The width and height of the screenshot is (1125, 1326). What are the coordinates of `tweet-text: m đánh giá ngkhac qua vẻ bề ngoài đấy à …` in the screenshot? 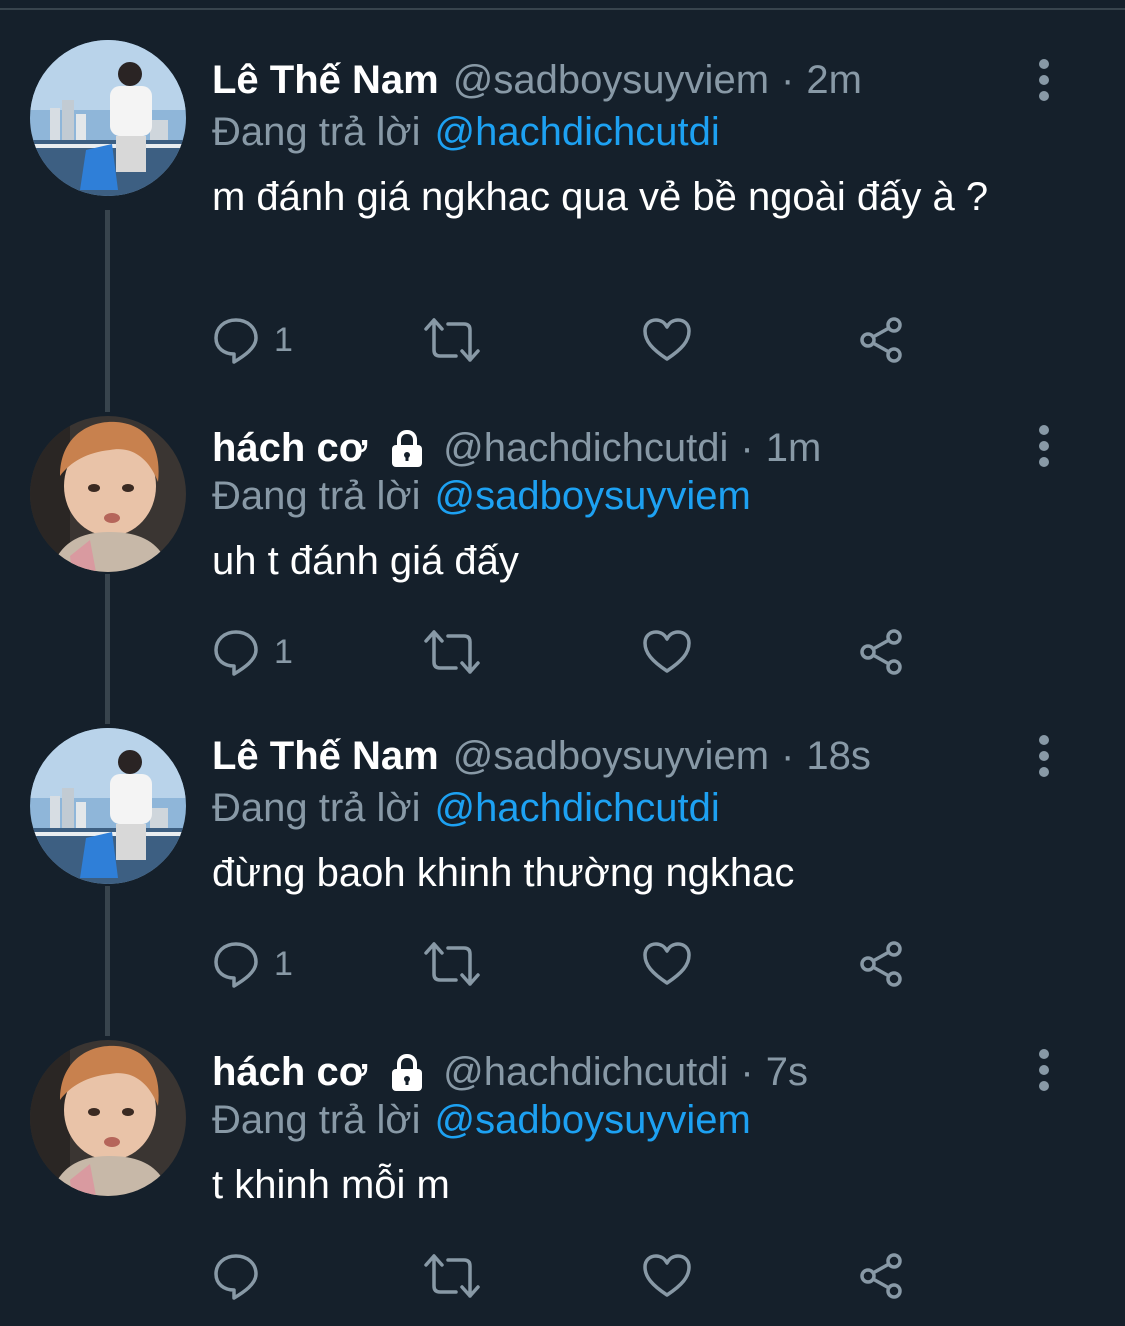 It's located at (600, 197).